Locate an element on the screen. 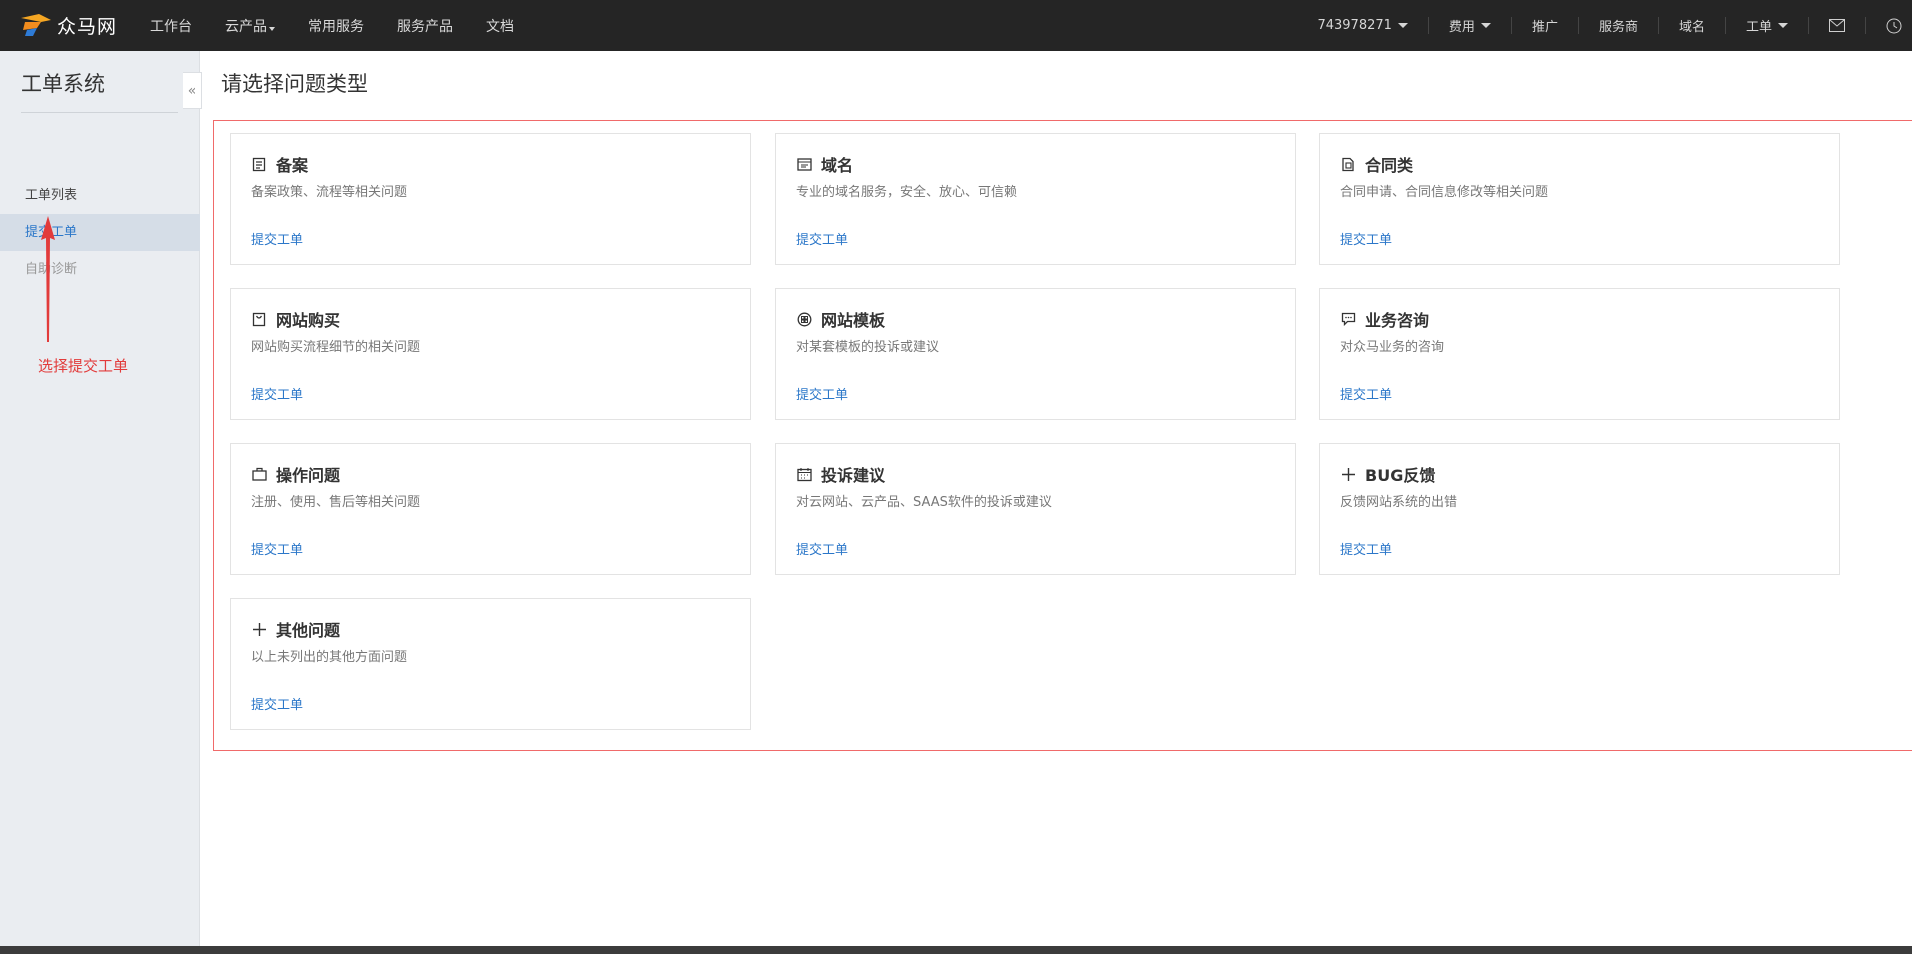 Image resolution: width=1912 pixels, height=954 pixels. account-id: 743978271 is located at coordinates (1354, 25).